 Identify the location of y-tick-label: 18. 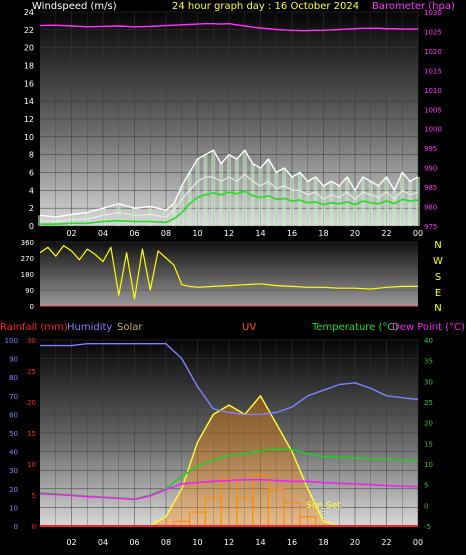
(29, 66).